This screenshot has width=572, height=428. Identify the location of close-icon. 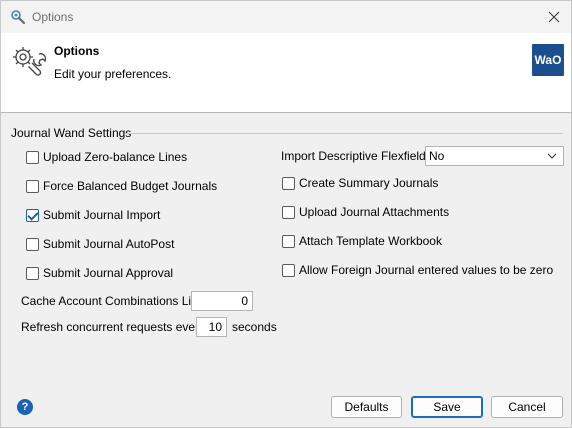
(554, 17).